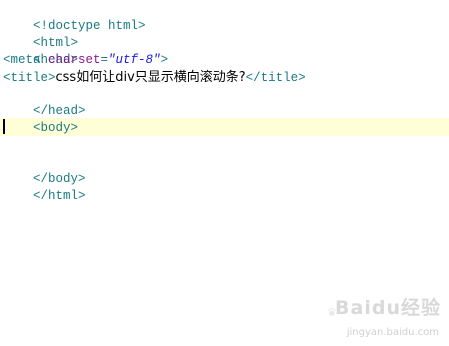 This screenshot has width=449, height=346. What do you see at coordinates (56, 128) in the screenshot?
I see `body-open-token: <body>` at bounding box center [56, 128].